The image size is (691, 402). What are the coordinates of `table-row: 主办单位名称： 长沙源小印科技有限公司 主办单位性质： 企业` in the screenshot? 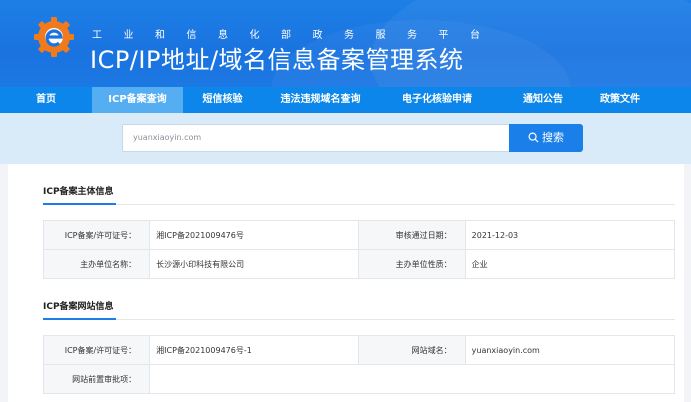 It's located at (359, 264).